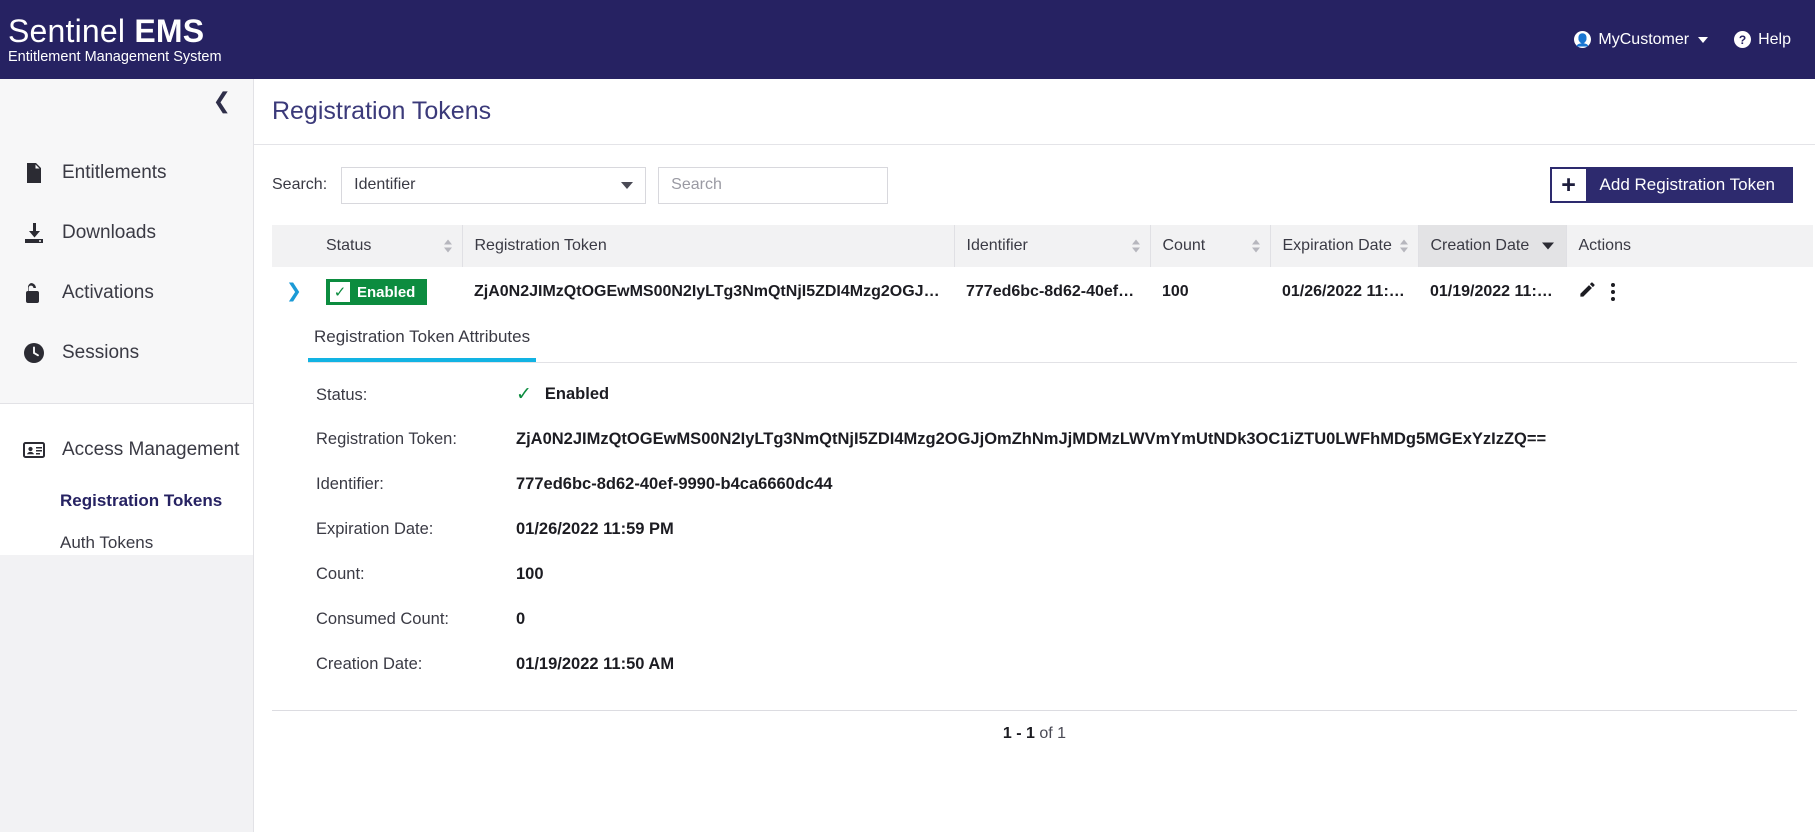  I want to click on brand-subtitle: Entitlement Management System, so click(115, 56).